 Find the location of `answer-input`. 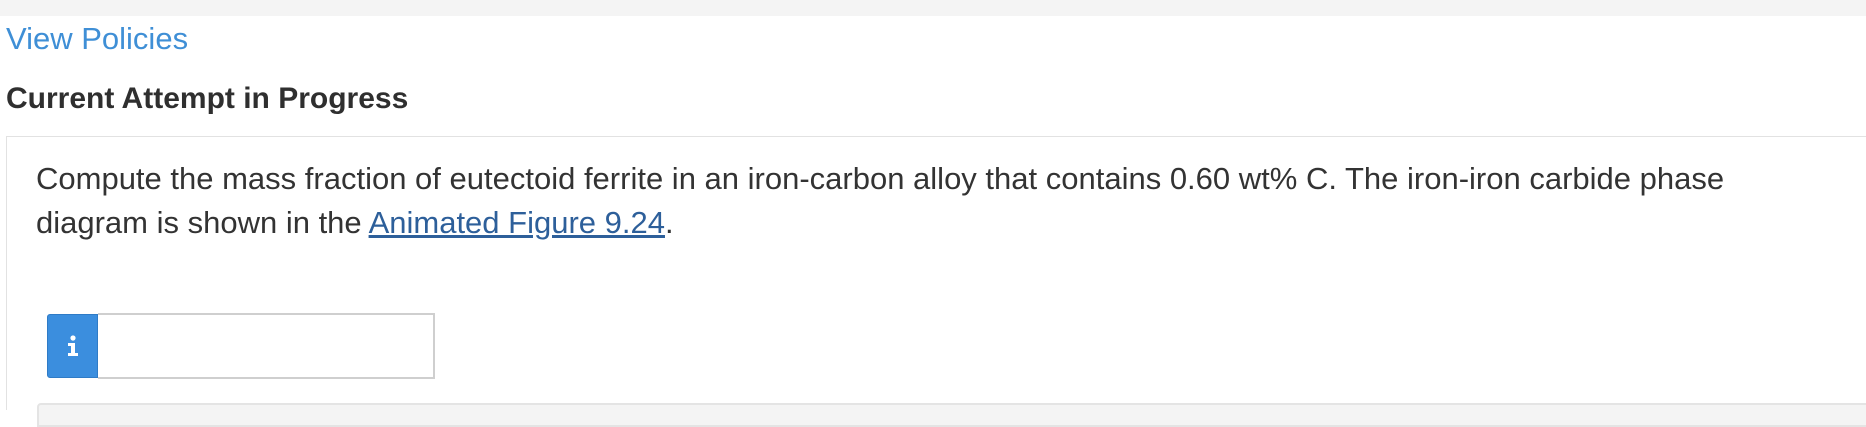

answer-input is located at coordinates (266, 346).